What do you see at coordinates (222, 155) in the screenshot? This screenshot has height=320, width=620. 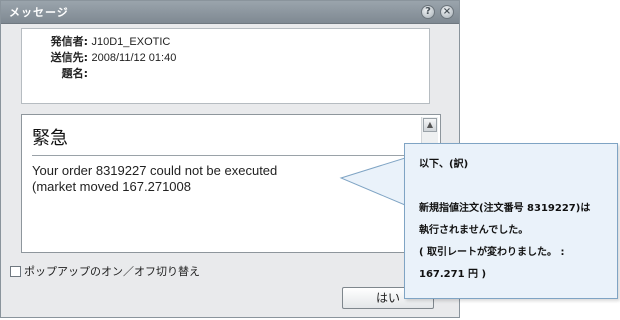 I see `divider` at bounding box center [222, 155].